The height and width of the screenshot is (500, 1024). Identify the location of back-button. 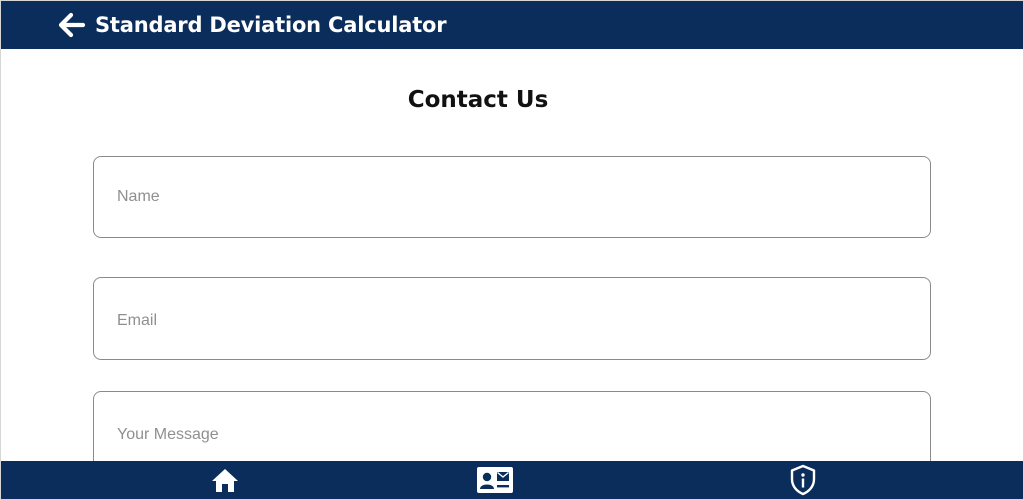
(71, 25).